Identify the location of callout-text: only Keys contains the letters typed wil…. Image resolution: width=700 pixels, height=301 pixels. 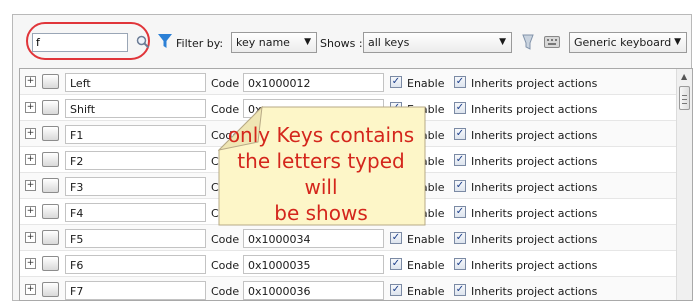
(321, 174).